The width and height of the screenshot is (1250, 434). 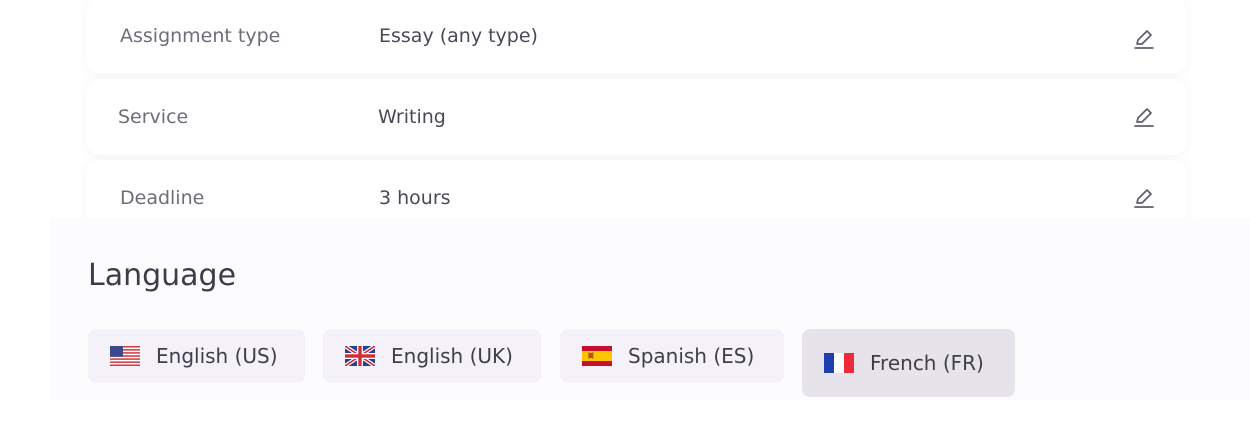 What do you see at coordinates (200, 36) in the screenshot?
I see `assignment-type-label: Assignment type` at bounding box center [200, 36].